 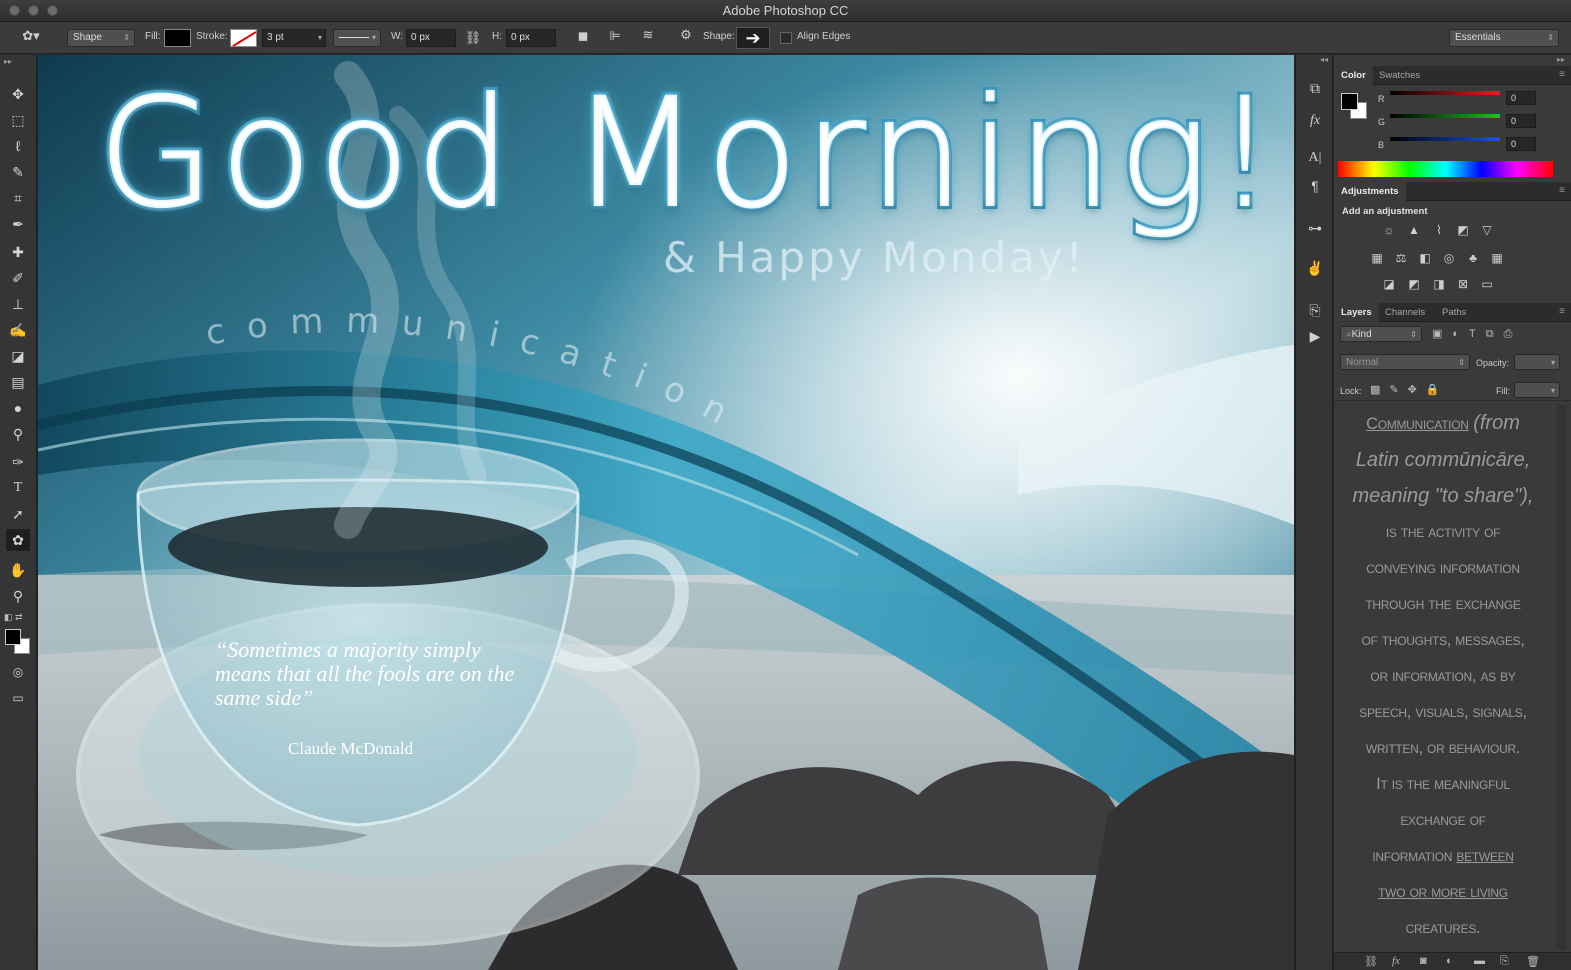 I want to click on layer-filter-icons: ▣◐T⧉⎙, so click(x=1477, y=334).